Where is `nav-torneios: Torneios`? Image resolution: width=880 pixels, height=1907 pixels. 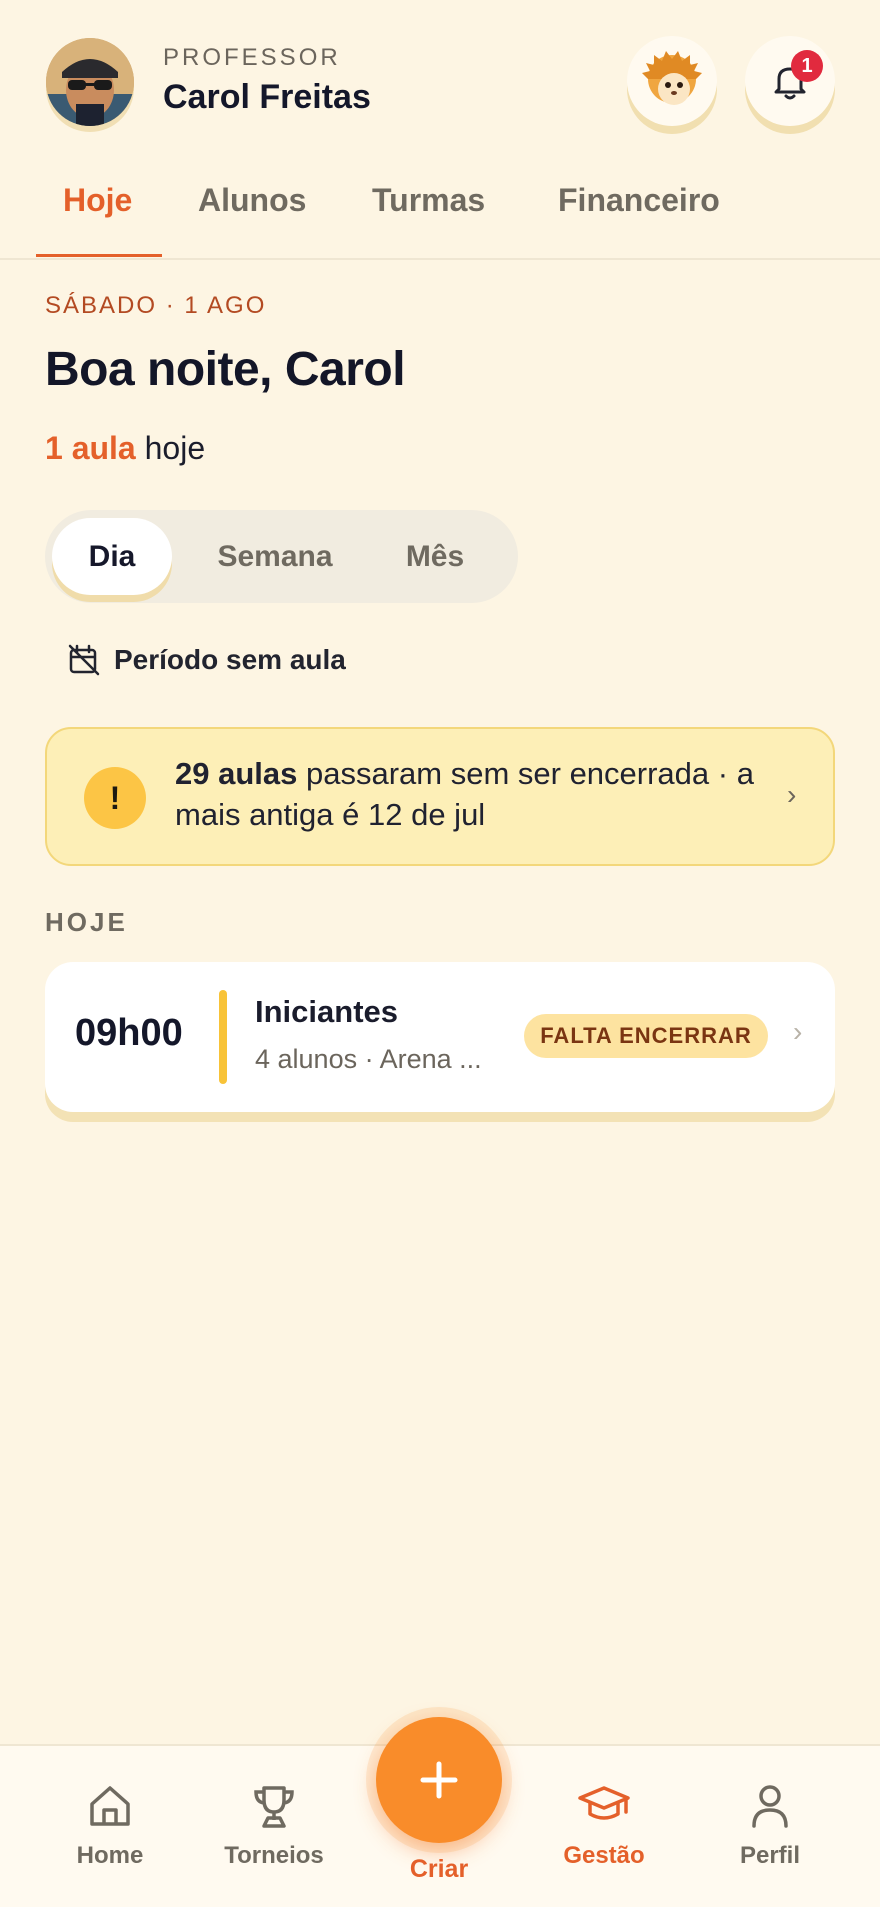 nav-torneios: Torneios is located at coordinates (274, 1826).